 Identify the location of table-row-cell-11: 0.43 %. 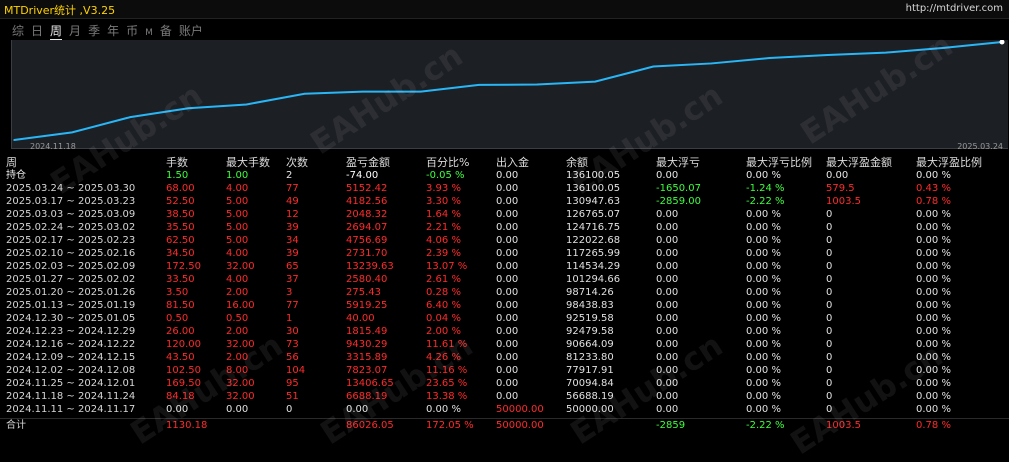
(933, 188).